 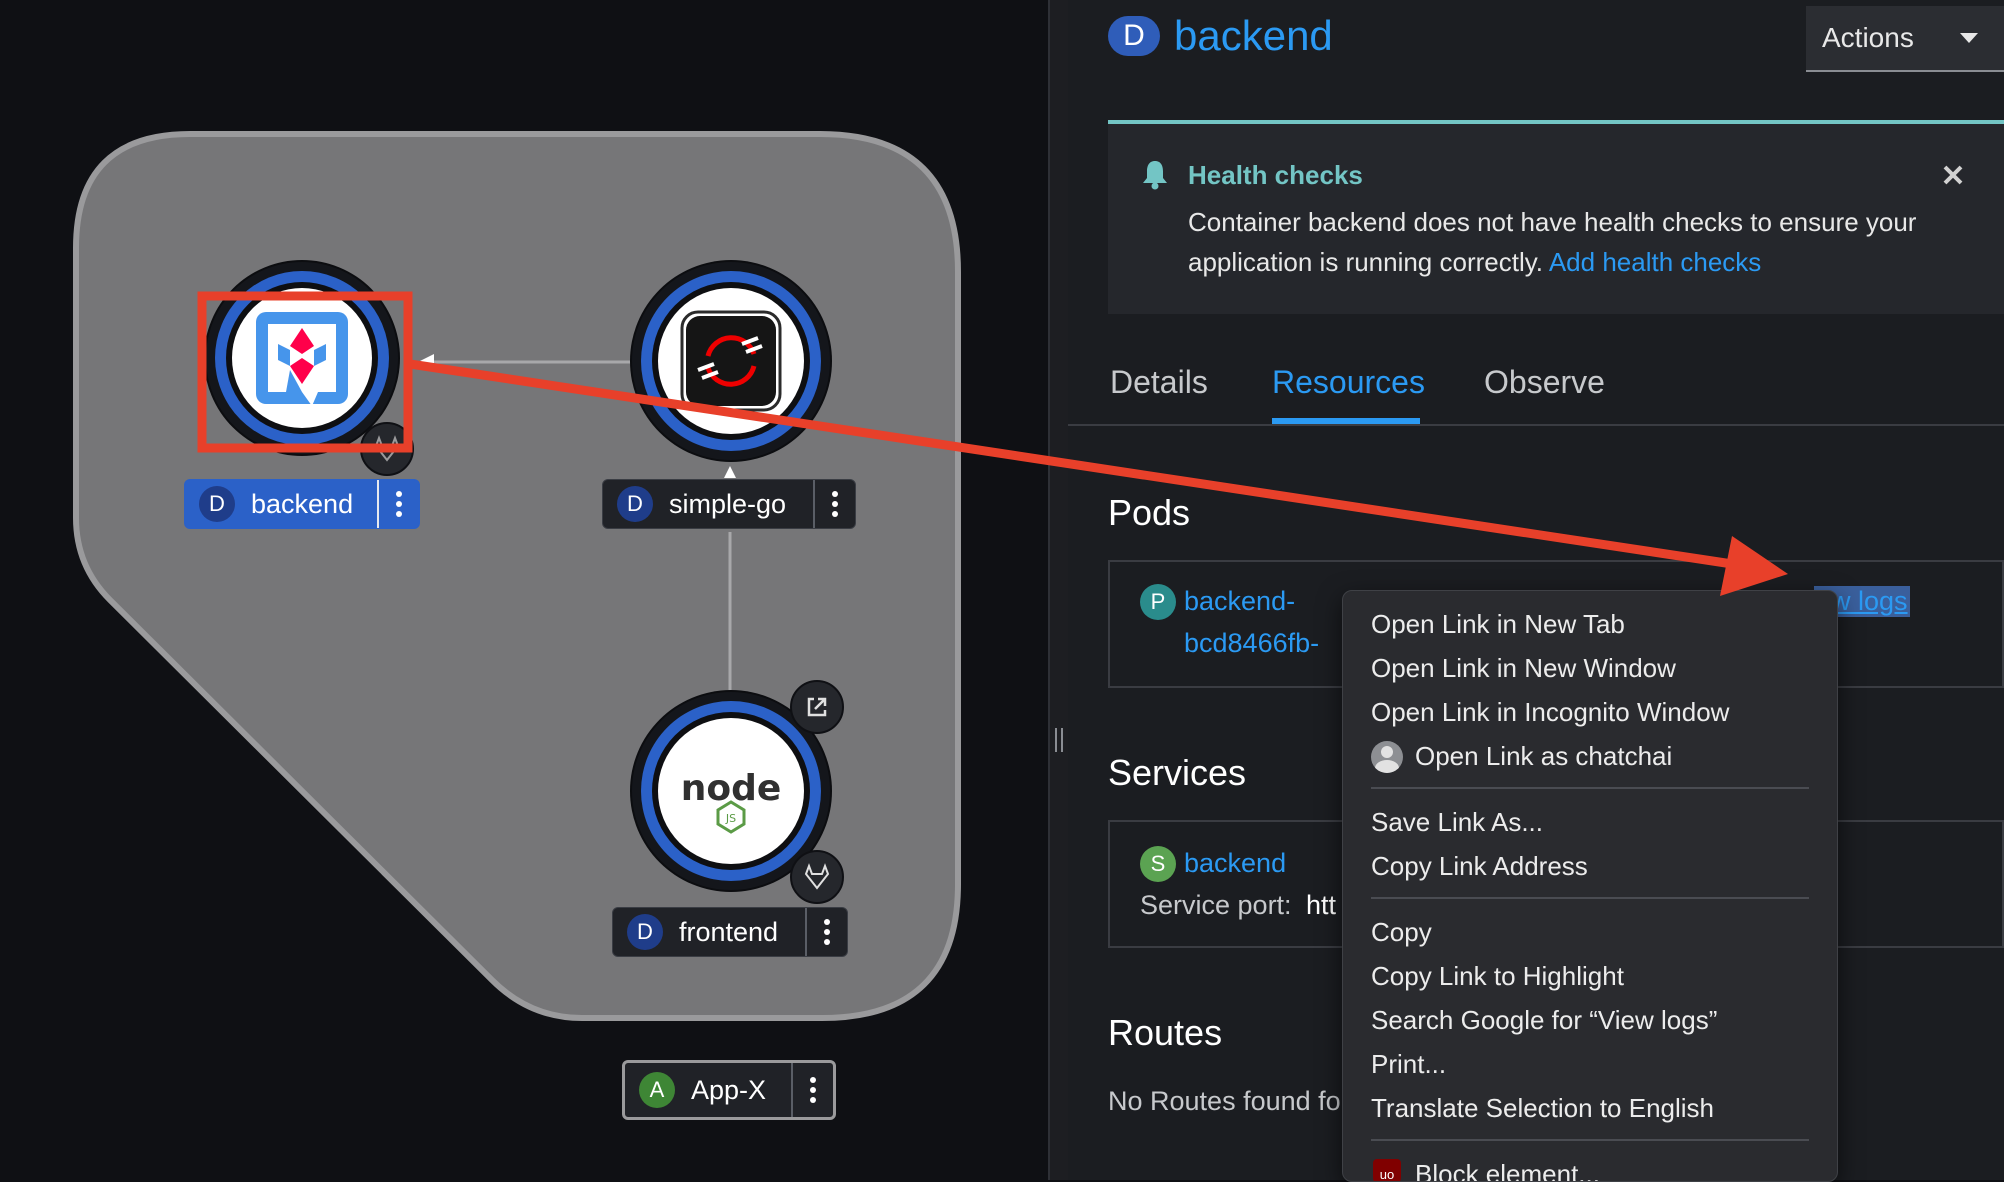 What do you see at coordinates (1224, 1101) in the screenshot?
I see `routes-empty-text: No Routes found fo` at bounding box center [1224, 1101].